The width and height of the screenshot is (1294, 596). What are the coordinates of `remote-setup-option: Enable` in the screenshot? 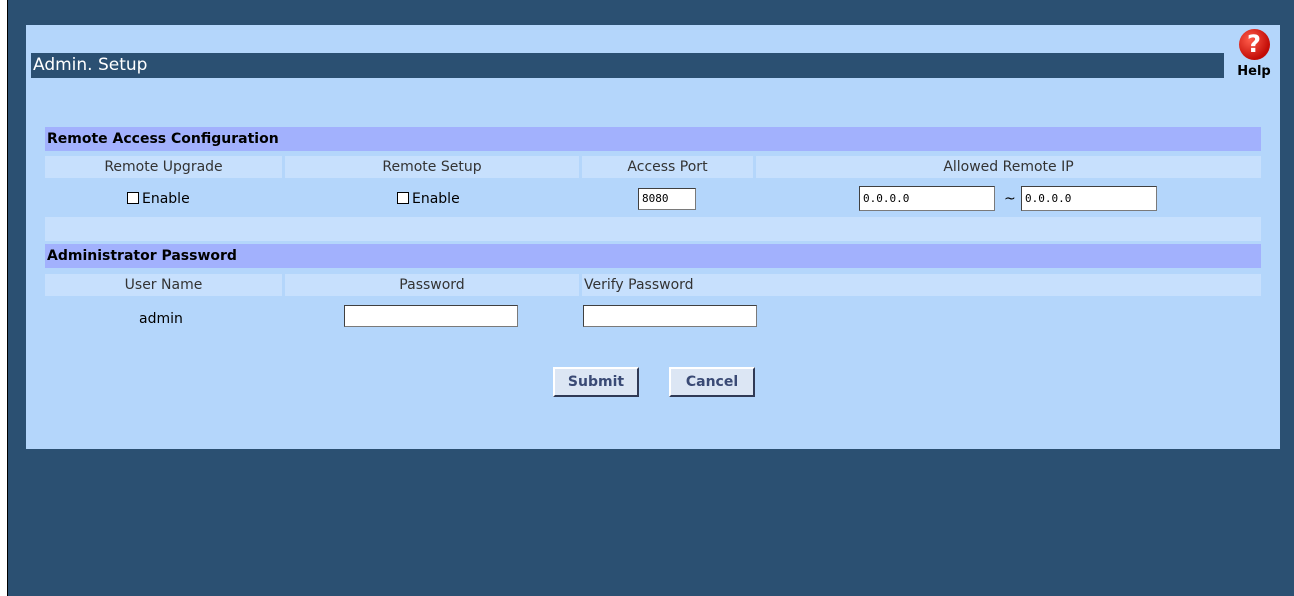 It's located at (428, 199).